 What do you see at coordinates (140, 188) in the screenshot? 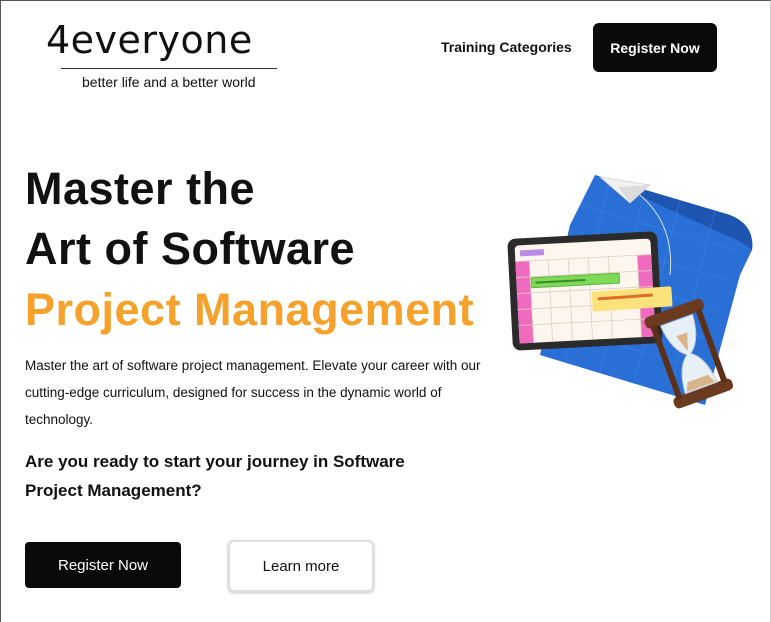
I see `hero-title-line-1: Master the` at bounding box center [140, 188].